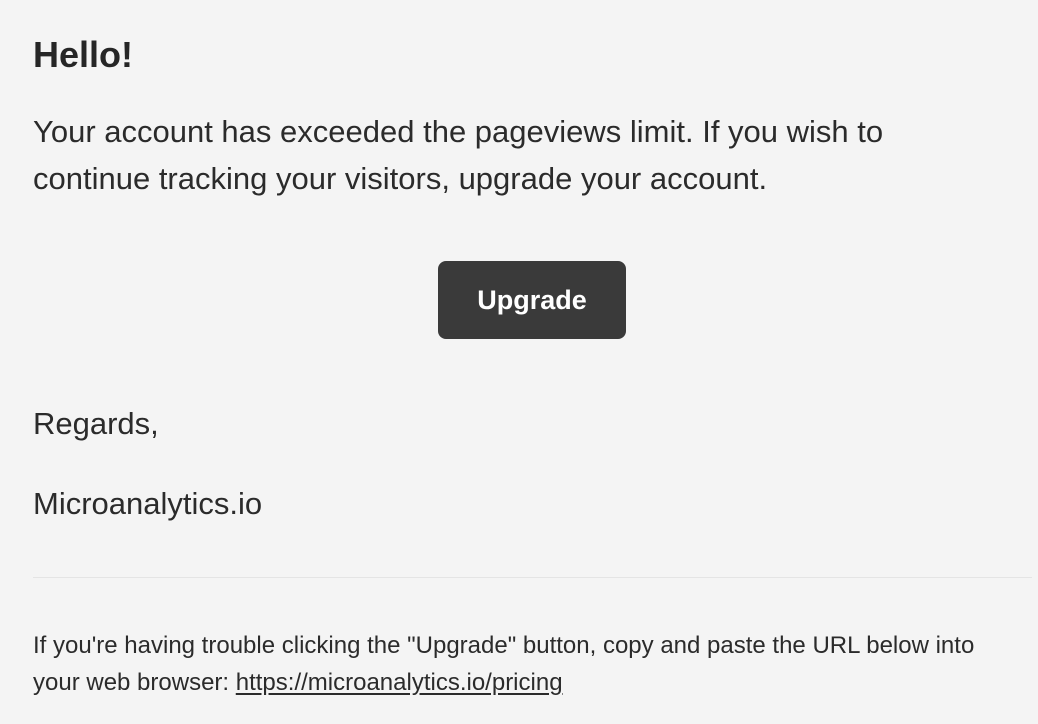  Describe the element at coordinates (148, 503) in the screenshot. I see `signature-text: Microanalytics.io` at that location.